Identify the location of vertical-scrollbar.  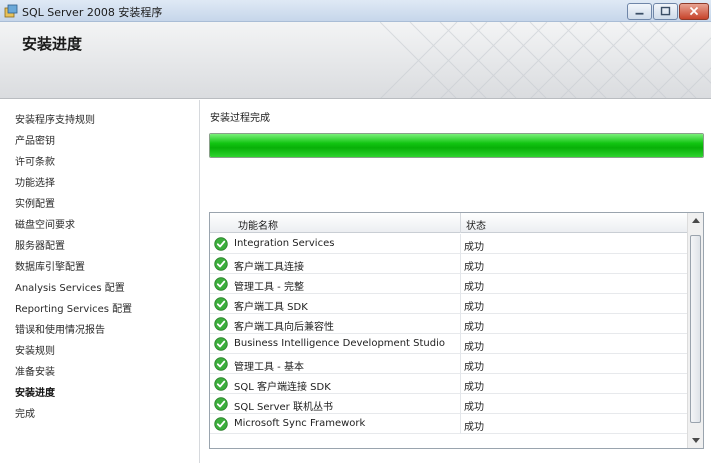
(695, 330).